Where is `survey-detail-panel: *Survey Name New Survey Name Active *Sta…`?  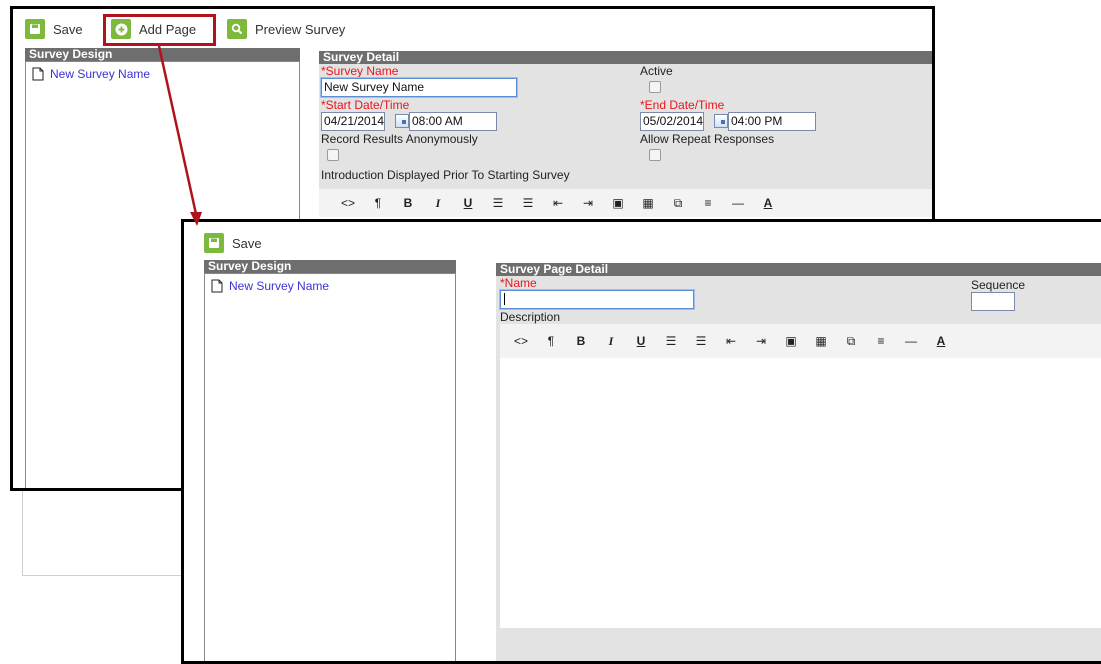 survey-detail-panel: *Survey Name New Survey Name Active *Sta… is located at coordinates (625, 126).